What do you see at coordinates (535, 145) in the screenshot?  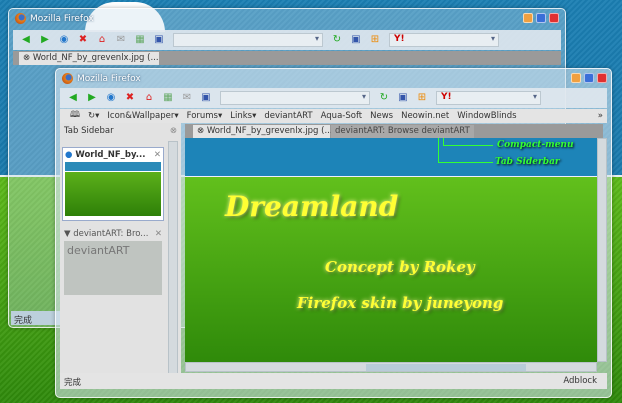 I see `annotation-compact-menu: Compact-menu` at bounding box center [535, 145].